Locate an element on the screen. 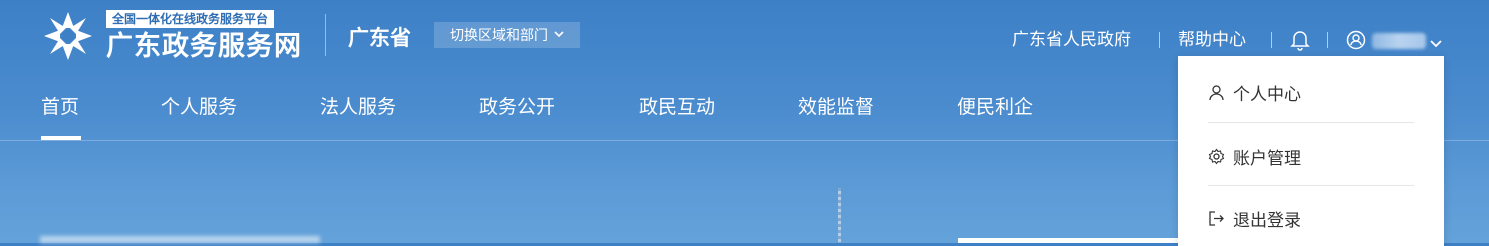 The height and width of the screenshot is (246, 1489). logout-icon is located at coordinates (1216, 218).